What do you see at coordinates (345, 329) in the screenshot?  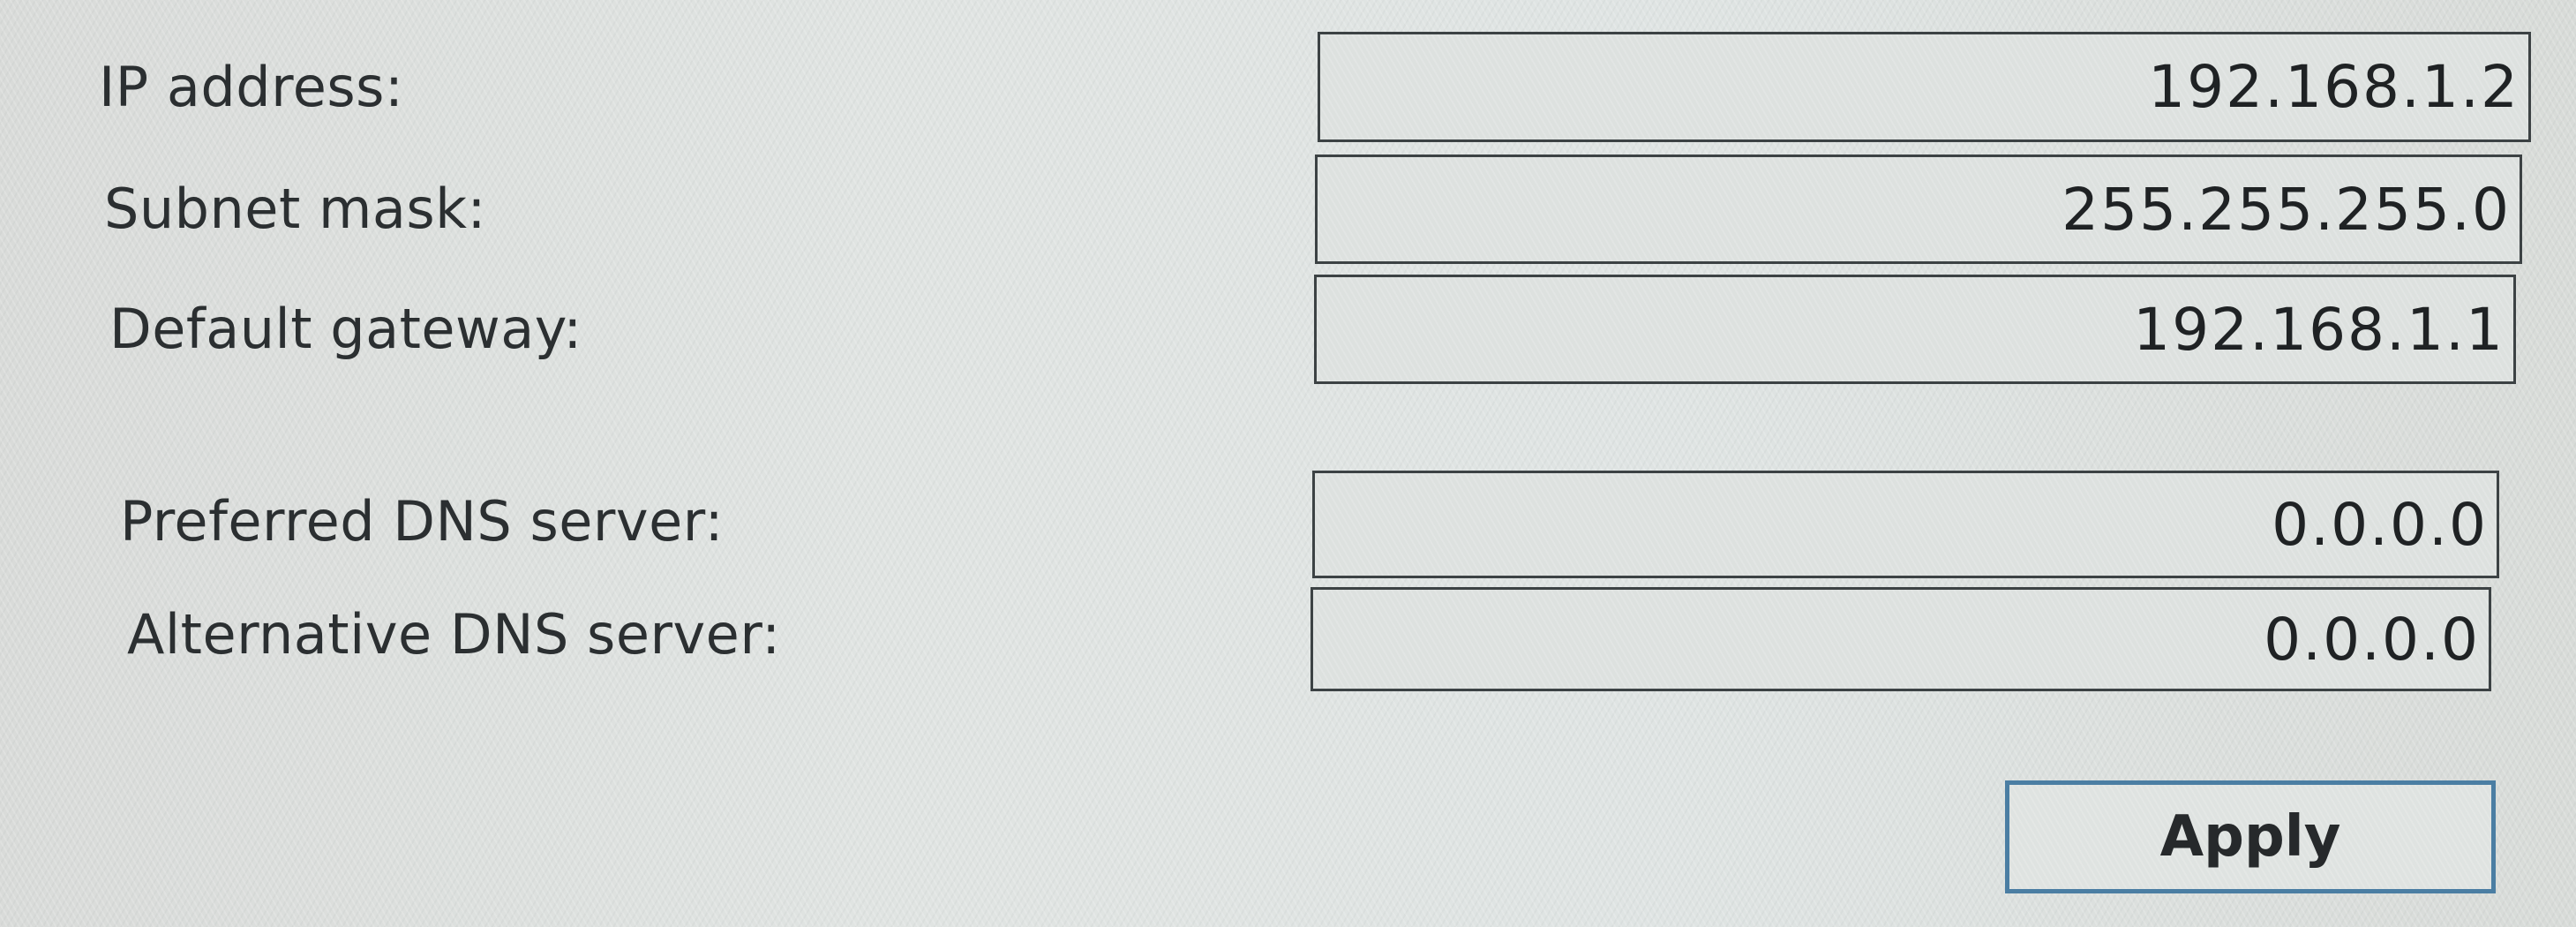 I see `default-gateway-label: Default gateway:` at bounding box center [345, 329].